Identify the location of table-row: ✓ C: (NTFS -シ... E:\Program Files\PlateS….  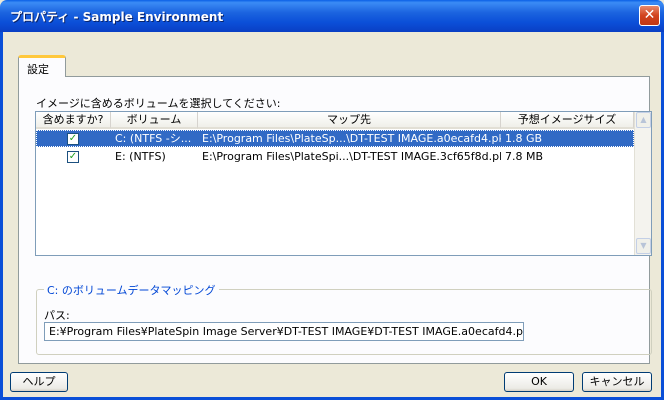
(335, 138).